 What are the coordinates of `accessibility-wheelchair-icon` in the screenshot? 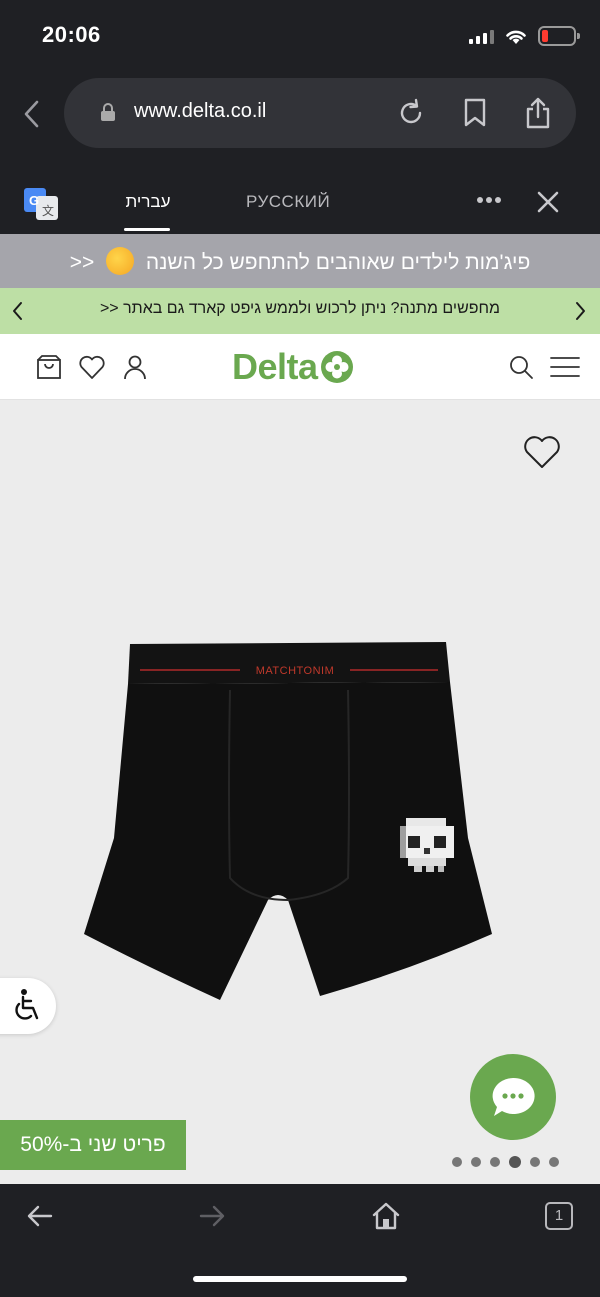 It's located at (27, 1004).